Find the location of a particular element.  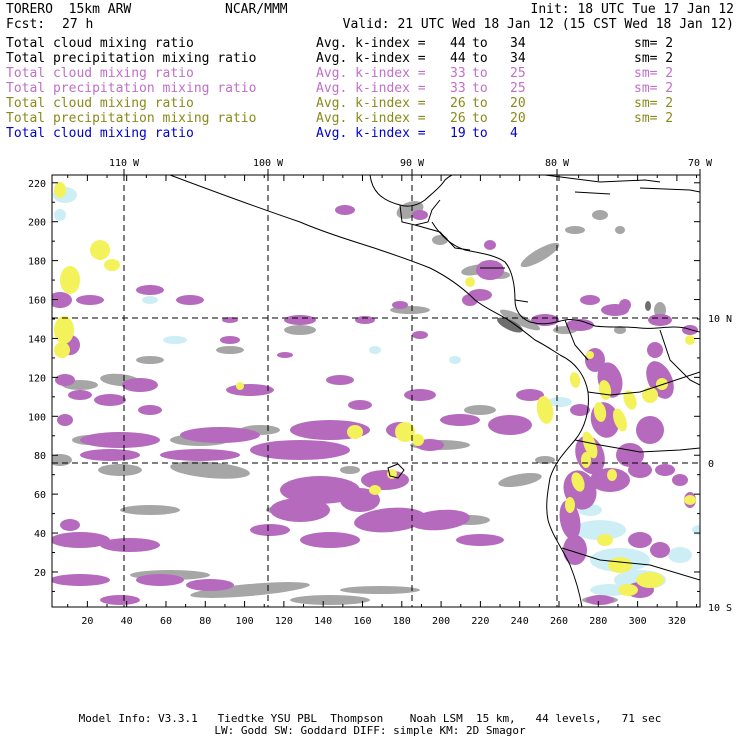

left-tick-label: 180 is located at coordinates (37, 262).